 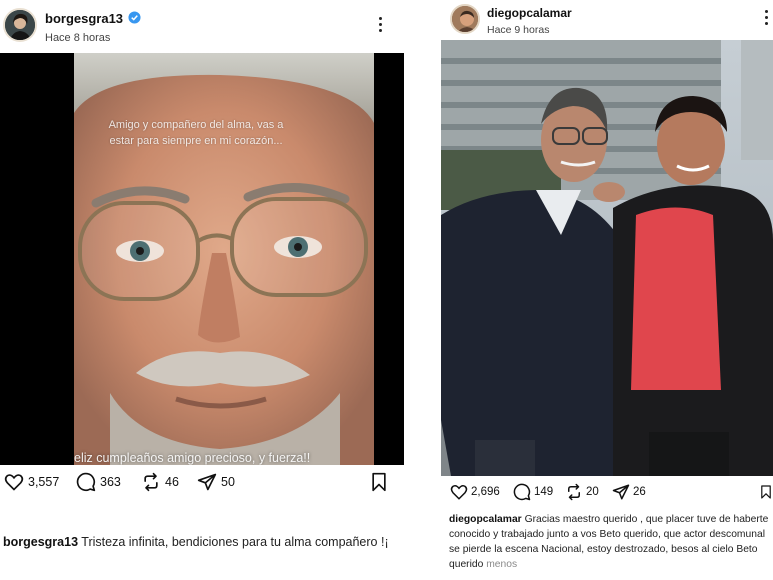 What do you see at coordinates (40, 542) in the screenshot?
I see `caption-username: borgesgra13` at bounding box center [40, 542].